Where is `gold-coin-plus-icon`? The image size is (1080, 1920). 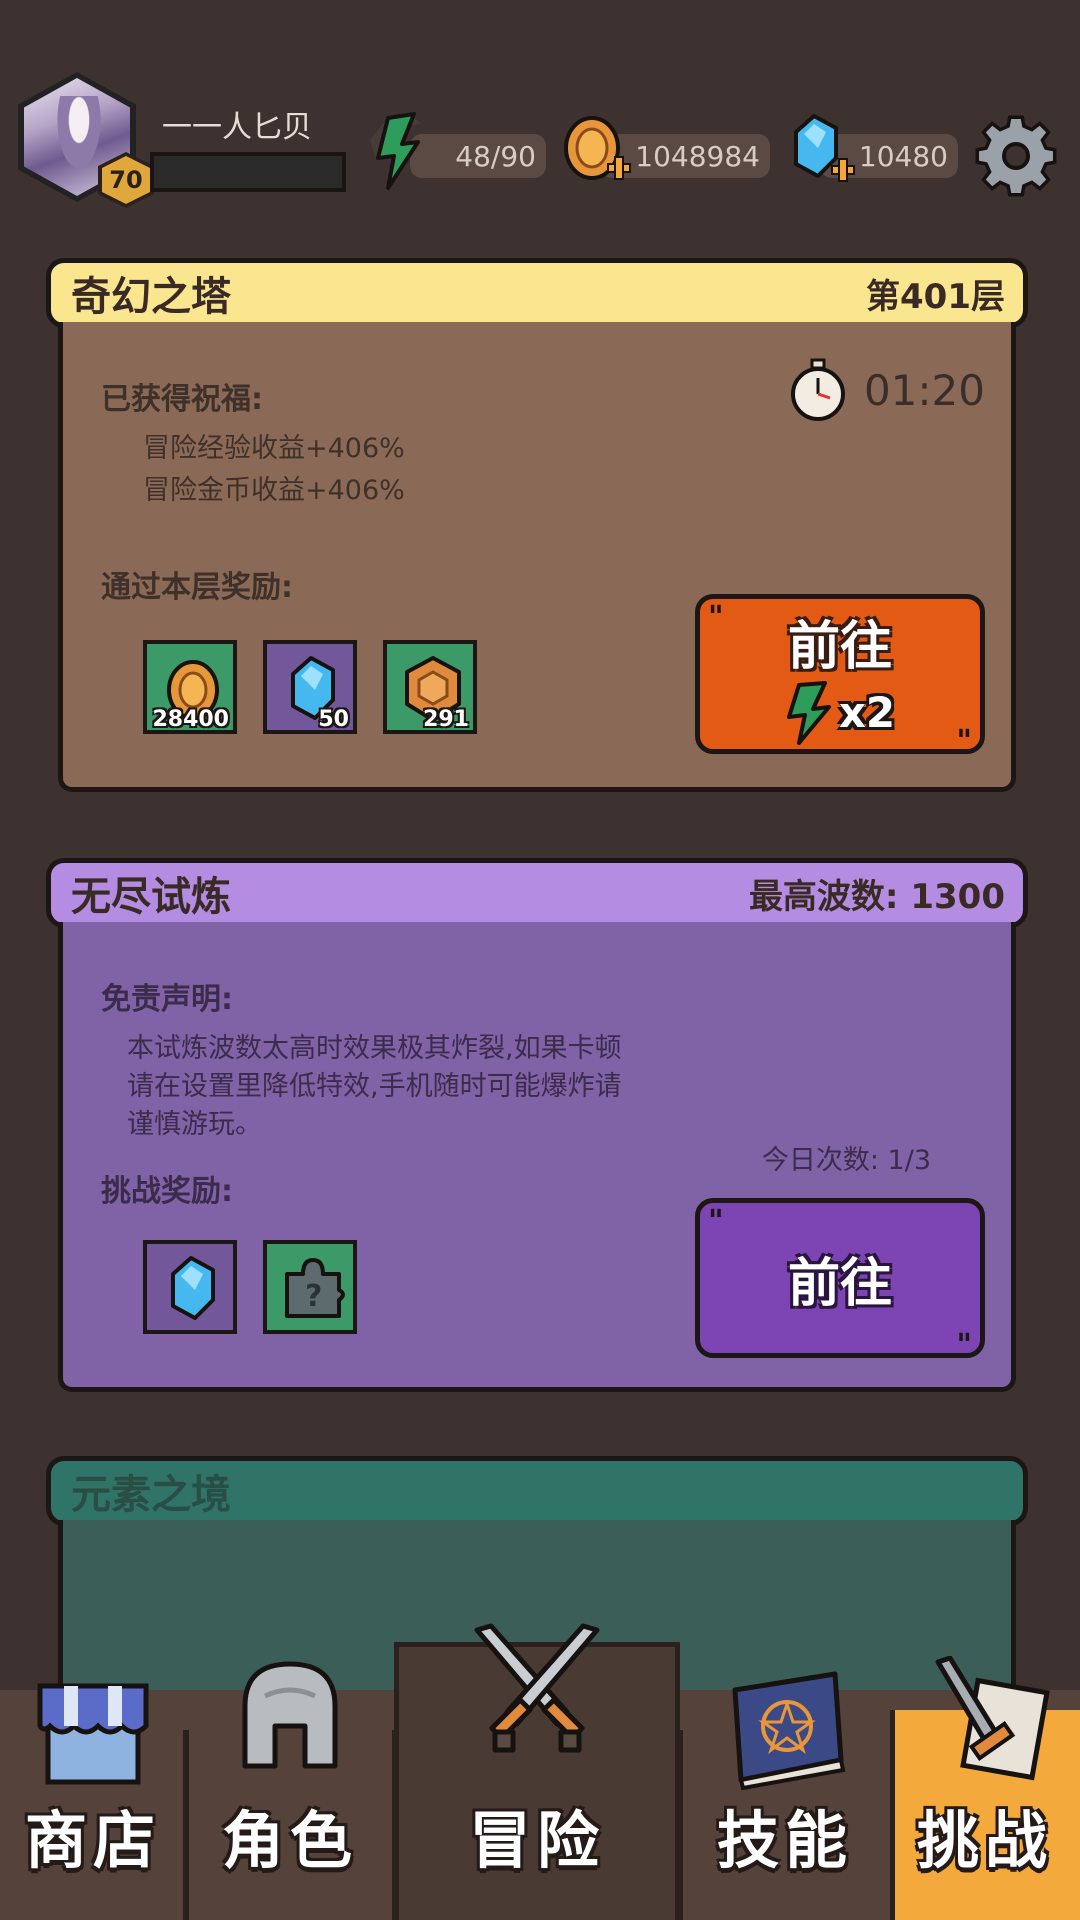 gold-coin-plus-icon is located at coordinates (597, 152).